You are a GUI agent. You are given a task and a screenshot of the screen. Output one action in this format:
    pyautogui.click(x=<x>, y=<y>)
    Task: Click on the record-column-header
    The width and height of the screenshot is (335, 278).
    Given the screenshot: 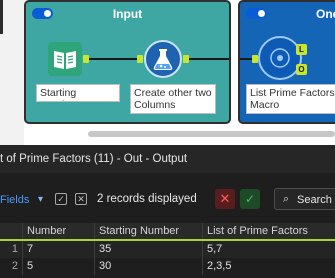 What is the action you would take?
    pyautogui.click(x=11, y=231)
    